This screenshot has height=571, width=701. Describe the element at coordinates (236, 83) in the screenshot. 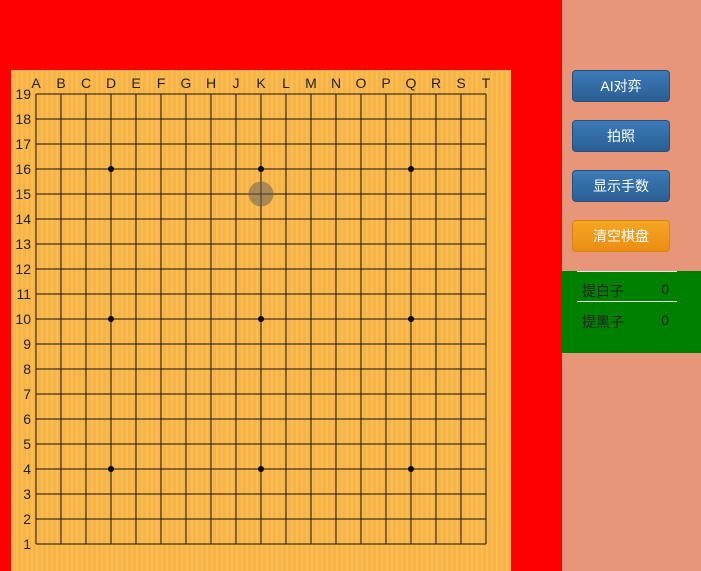

I see `column-label: J` at that location.